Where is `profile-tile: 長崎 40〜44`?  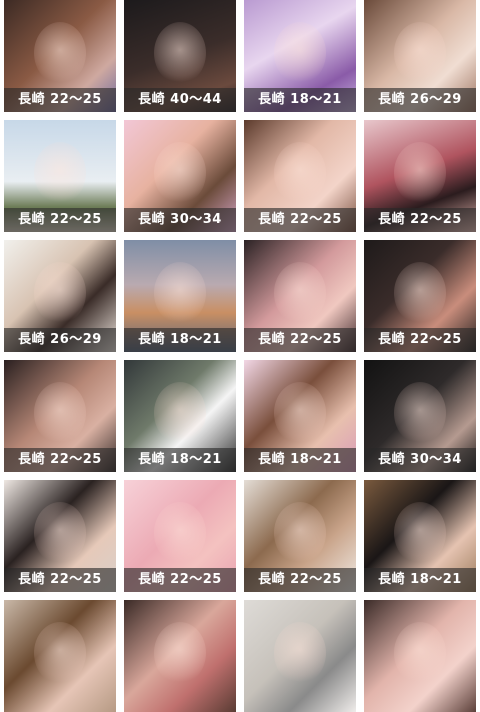 profile-tile: 長崎 40〜44 is located at coordinates (180, 56).